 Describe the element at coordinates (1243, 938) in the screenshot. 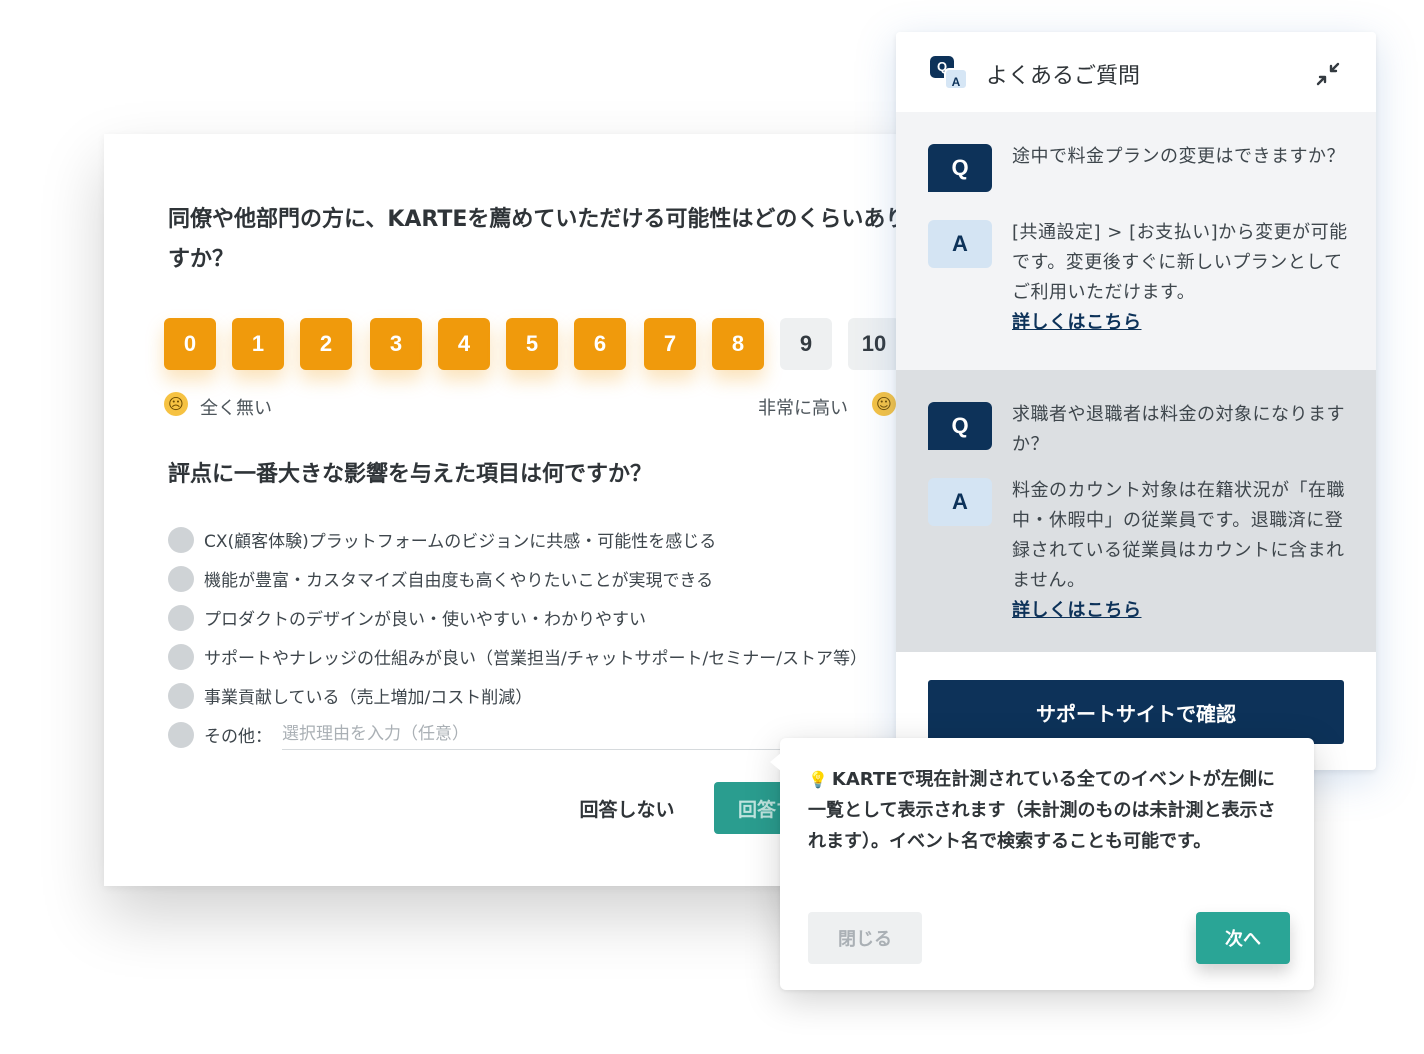

I see `next-button: 次へ` at that location.